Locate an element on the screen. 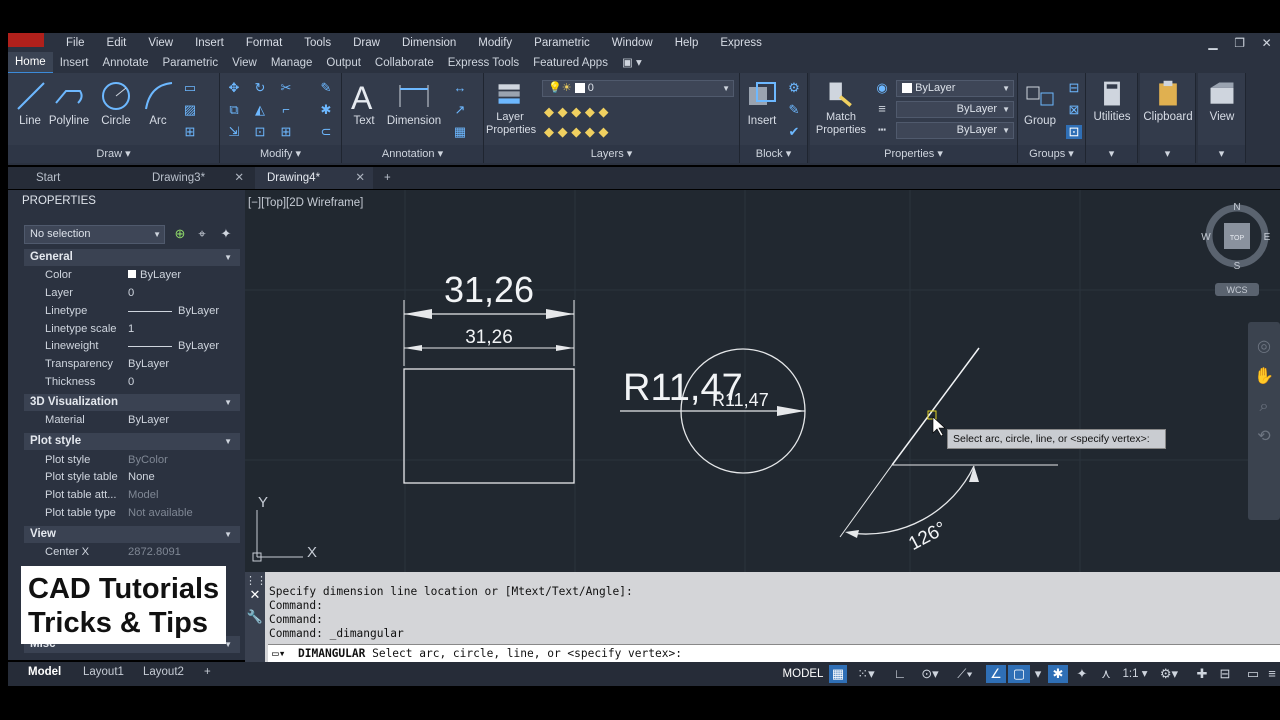 The image size is (1280, 720). prop-transparency: Transparency ByLayer is located at coordinates (132, 365).